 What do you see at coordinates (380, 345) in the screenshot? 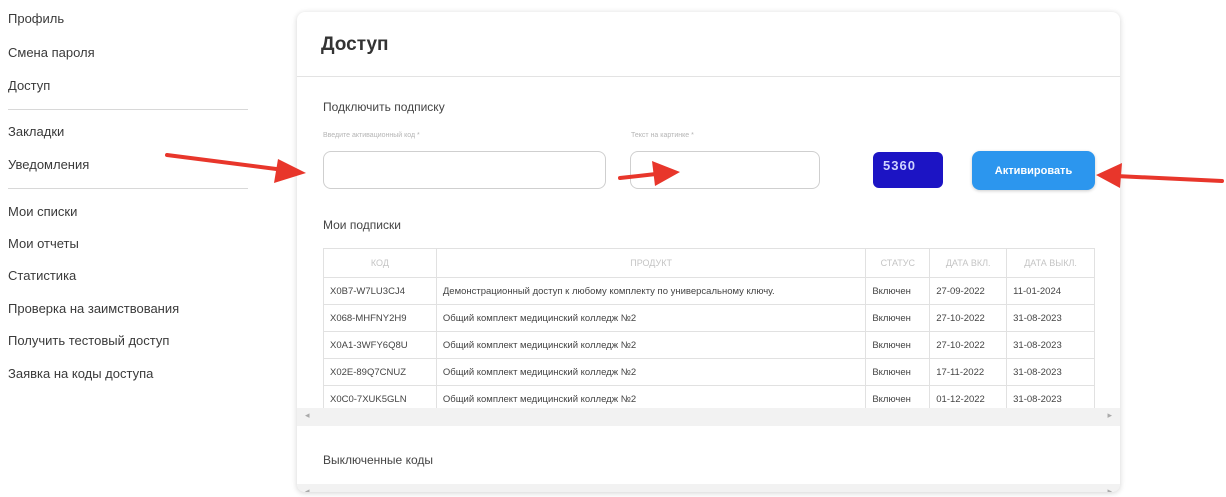
I see `cell-code: X0A1-3WFY6Q8U` at bounding box center [380, 345].